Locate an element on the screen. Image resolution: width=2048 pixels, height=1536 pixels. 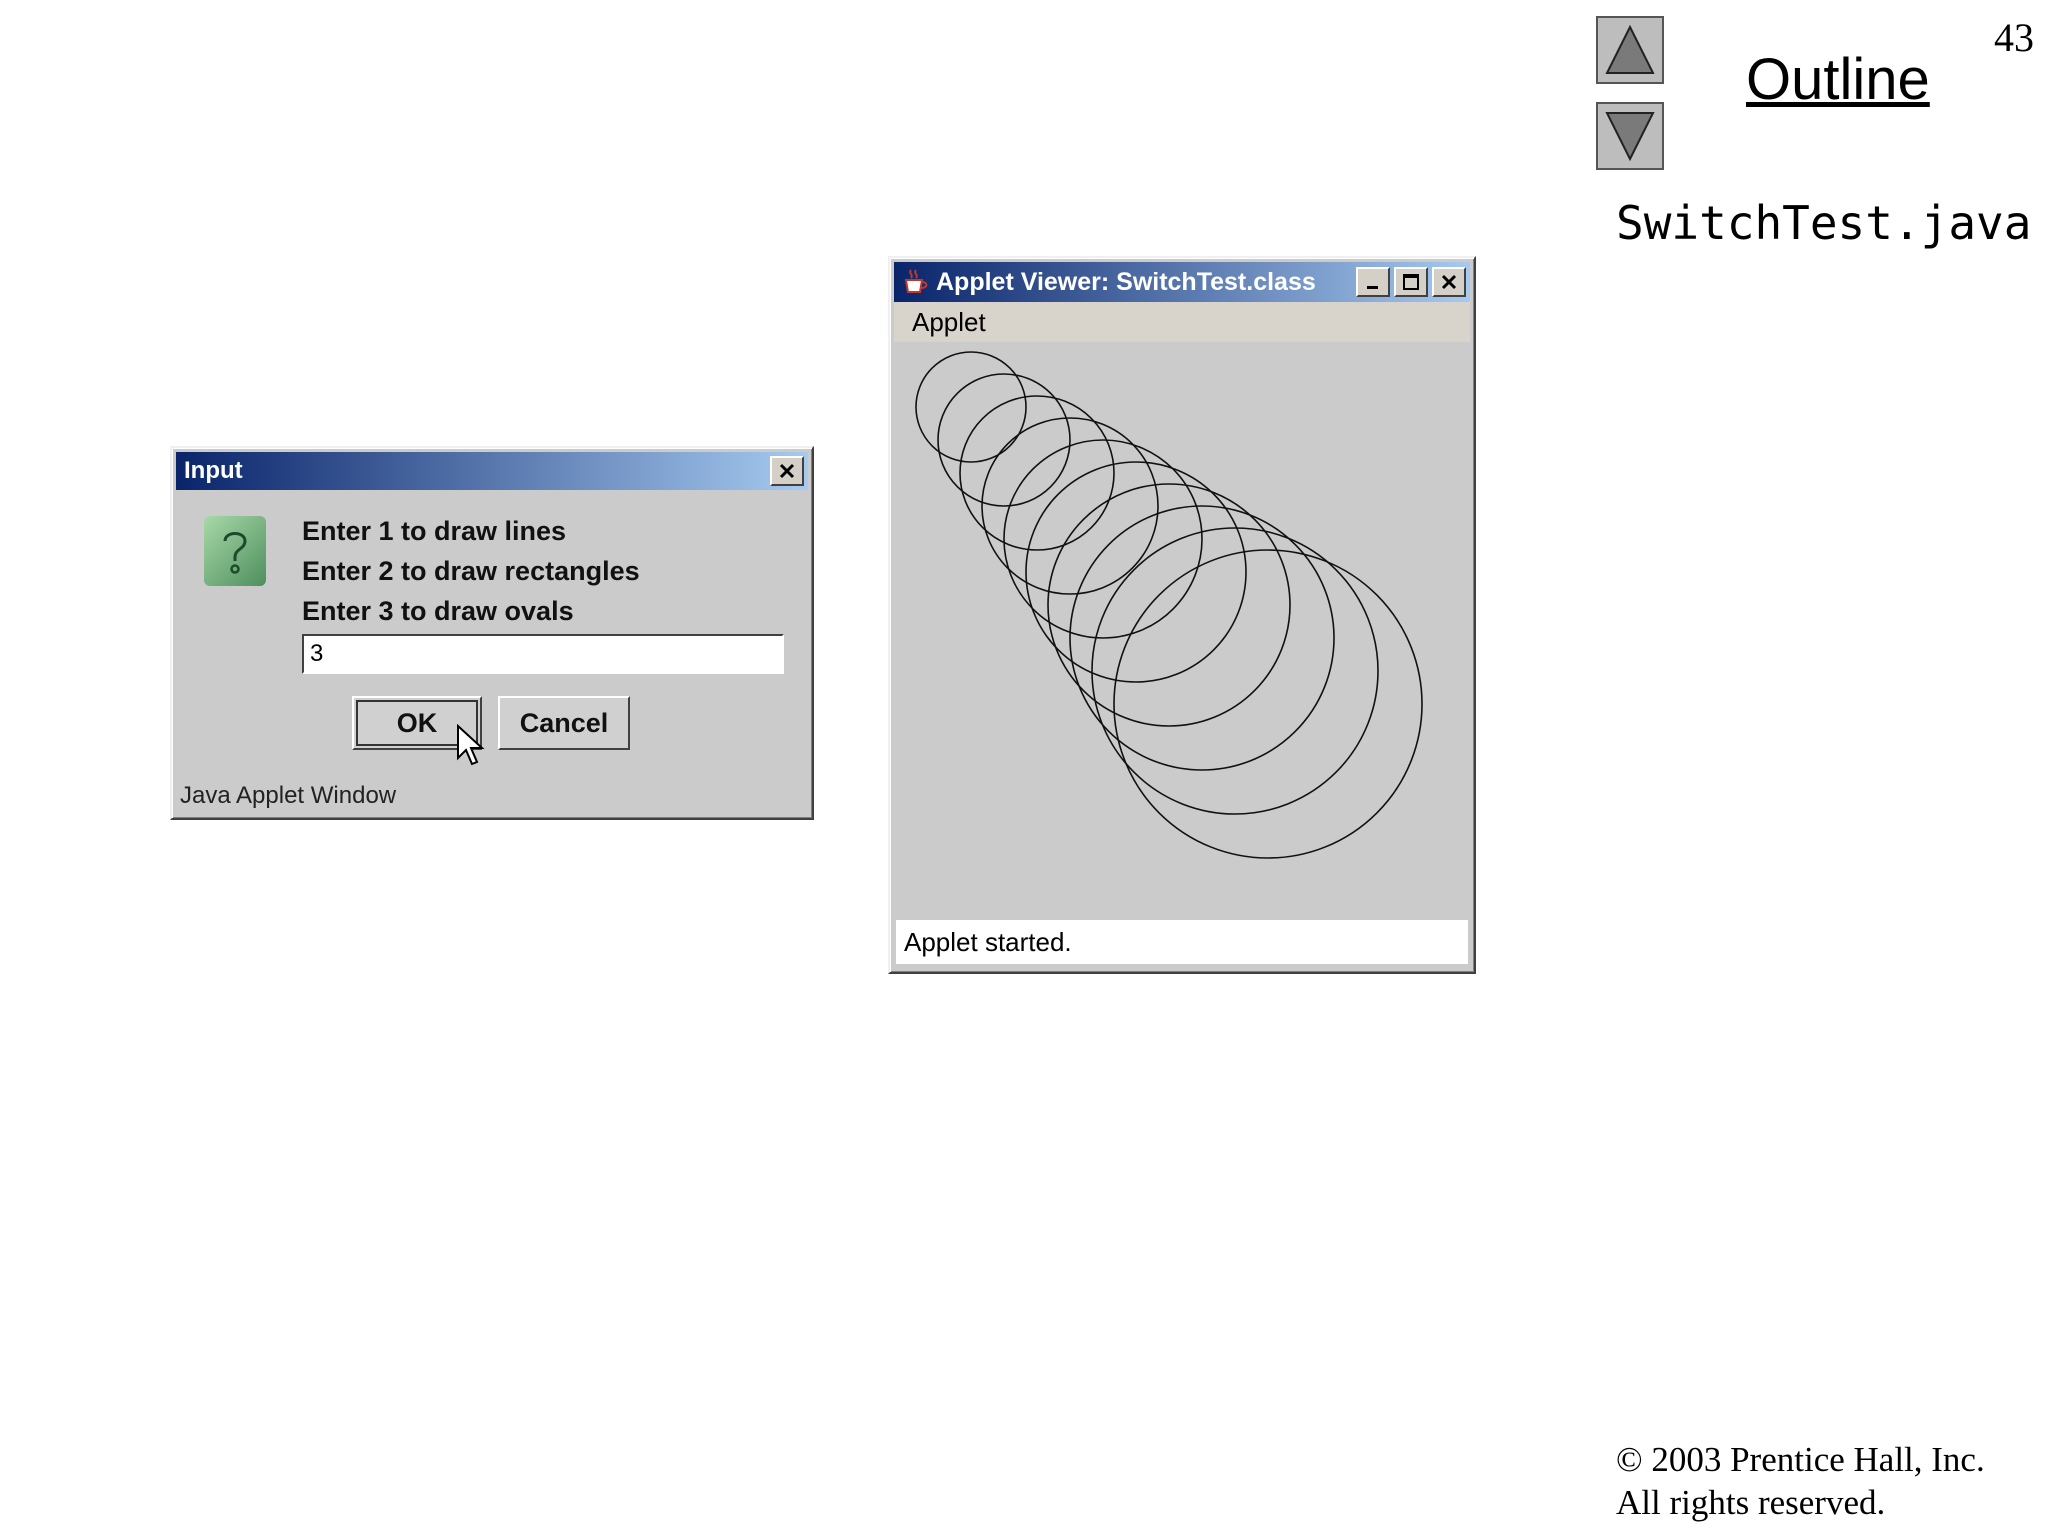
page-number: 43 is located at coordinates (2014, 37).